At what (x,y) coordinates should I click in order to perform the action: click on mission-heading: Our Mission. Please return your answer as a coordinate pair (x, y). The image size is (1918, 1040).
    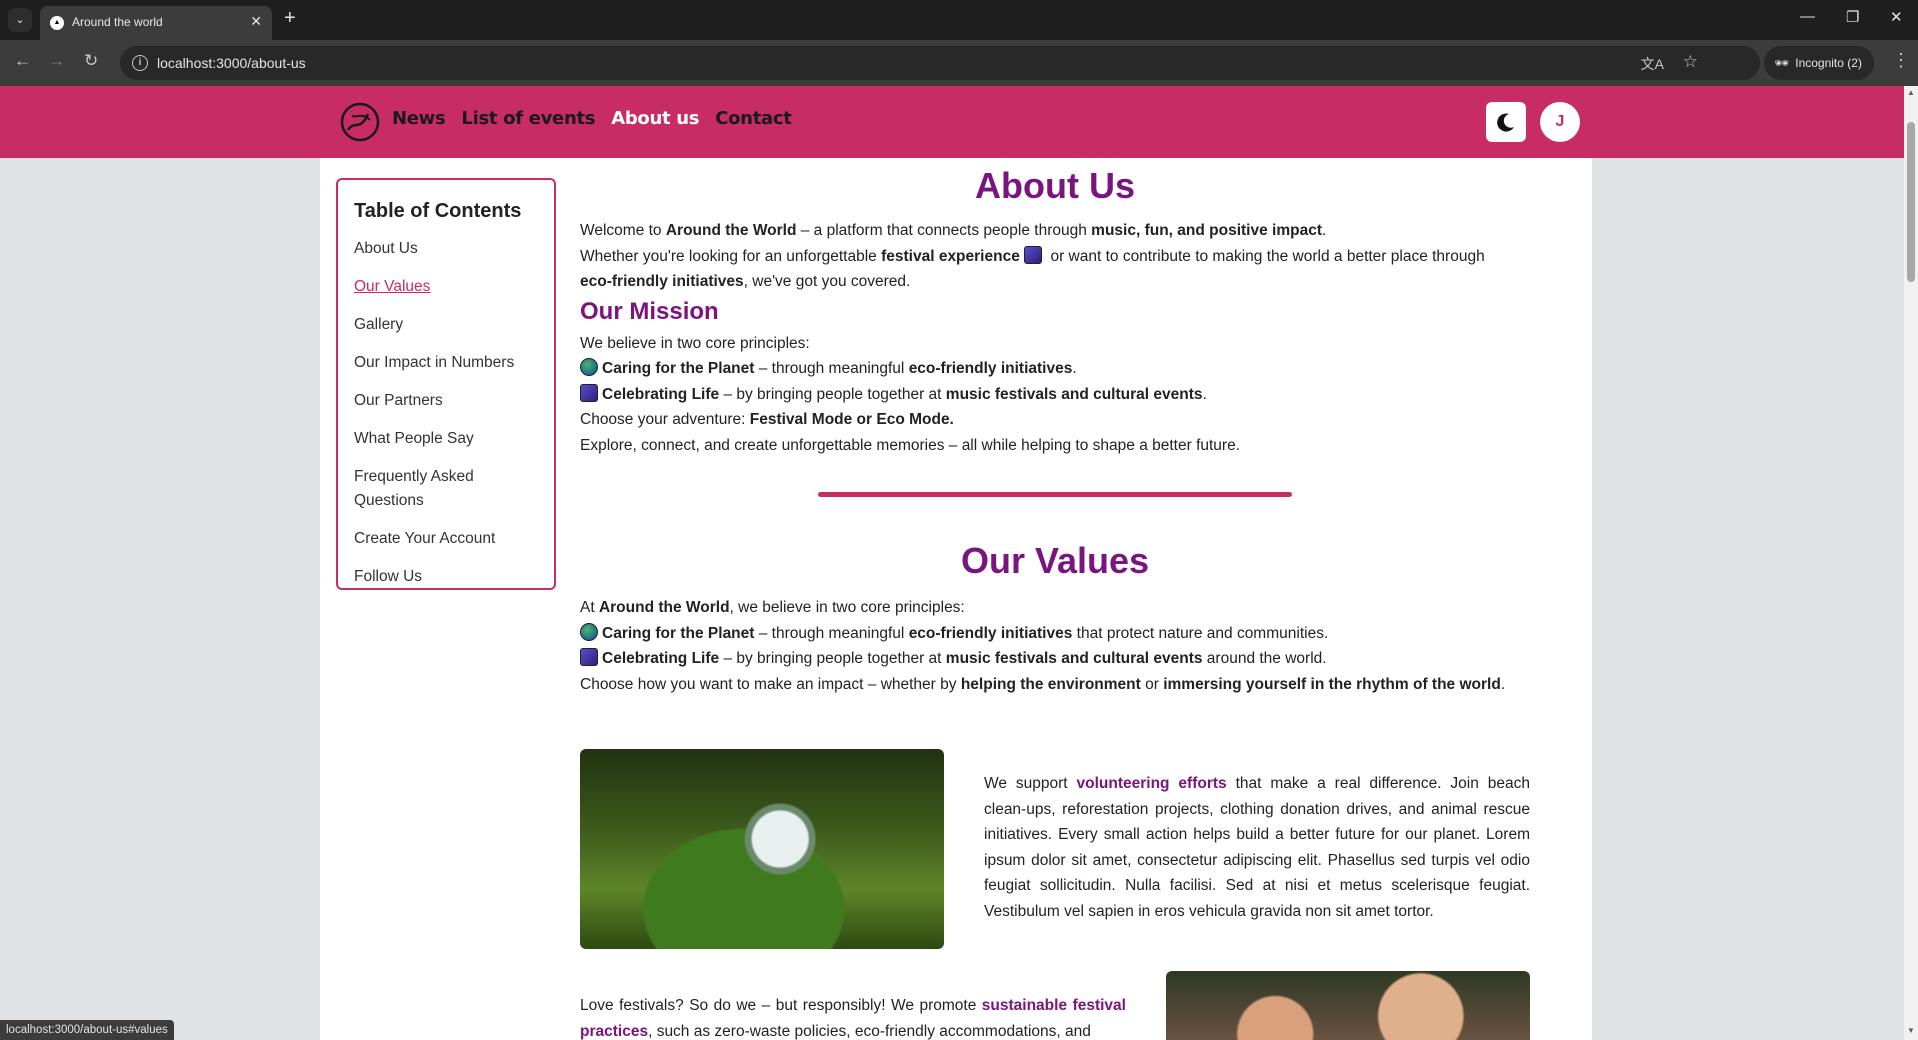
    Looking at the image, I should click on (649, 311).